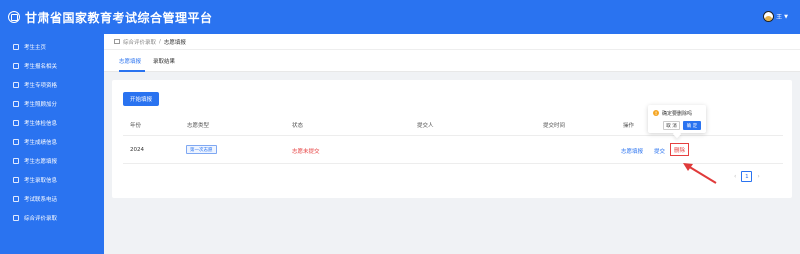 The height and width of the screenshot is (254, 800). Describe the element at coordinates (700, 173) in the screenshot. I see `annotation-arrow-icon` at that location.